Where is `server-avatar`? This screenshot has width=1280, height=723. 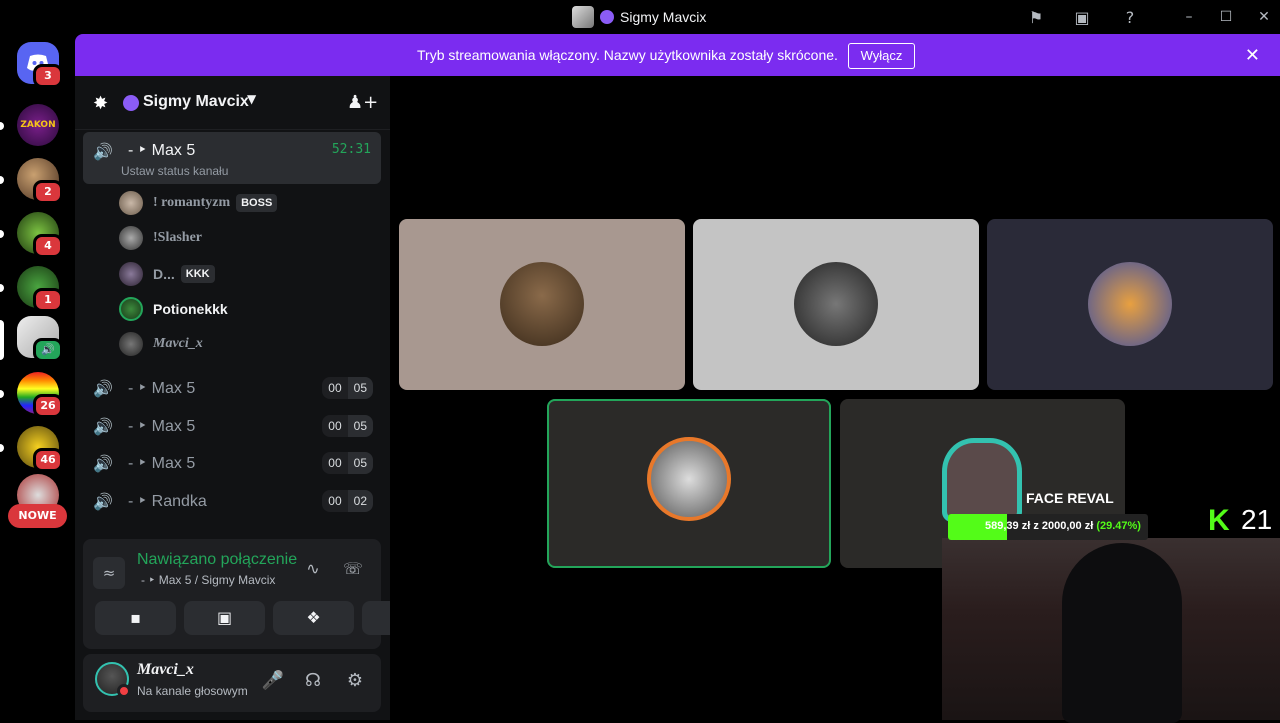 server-avatar is located at coordinates (583, 17).